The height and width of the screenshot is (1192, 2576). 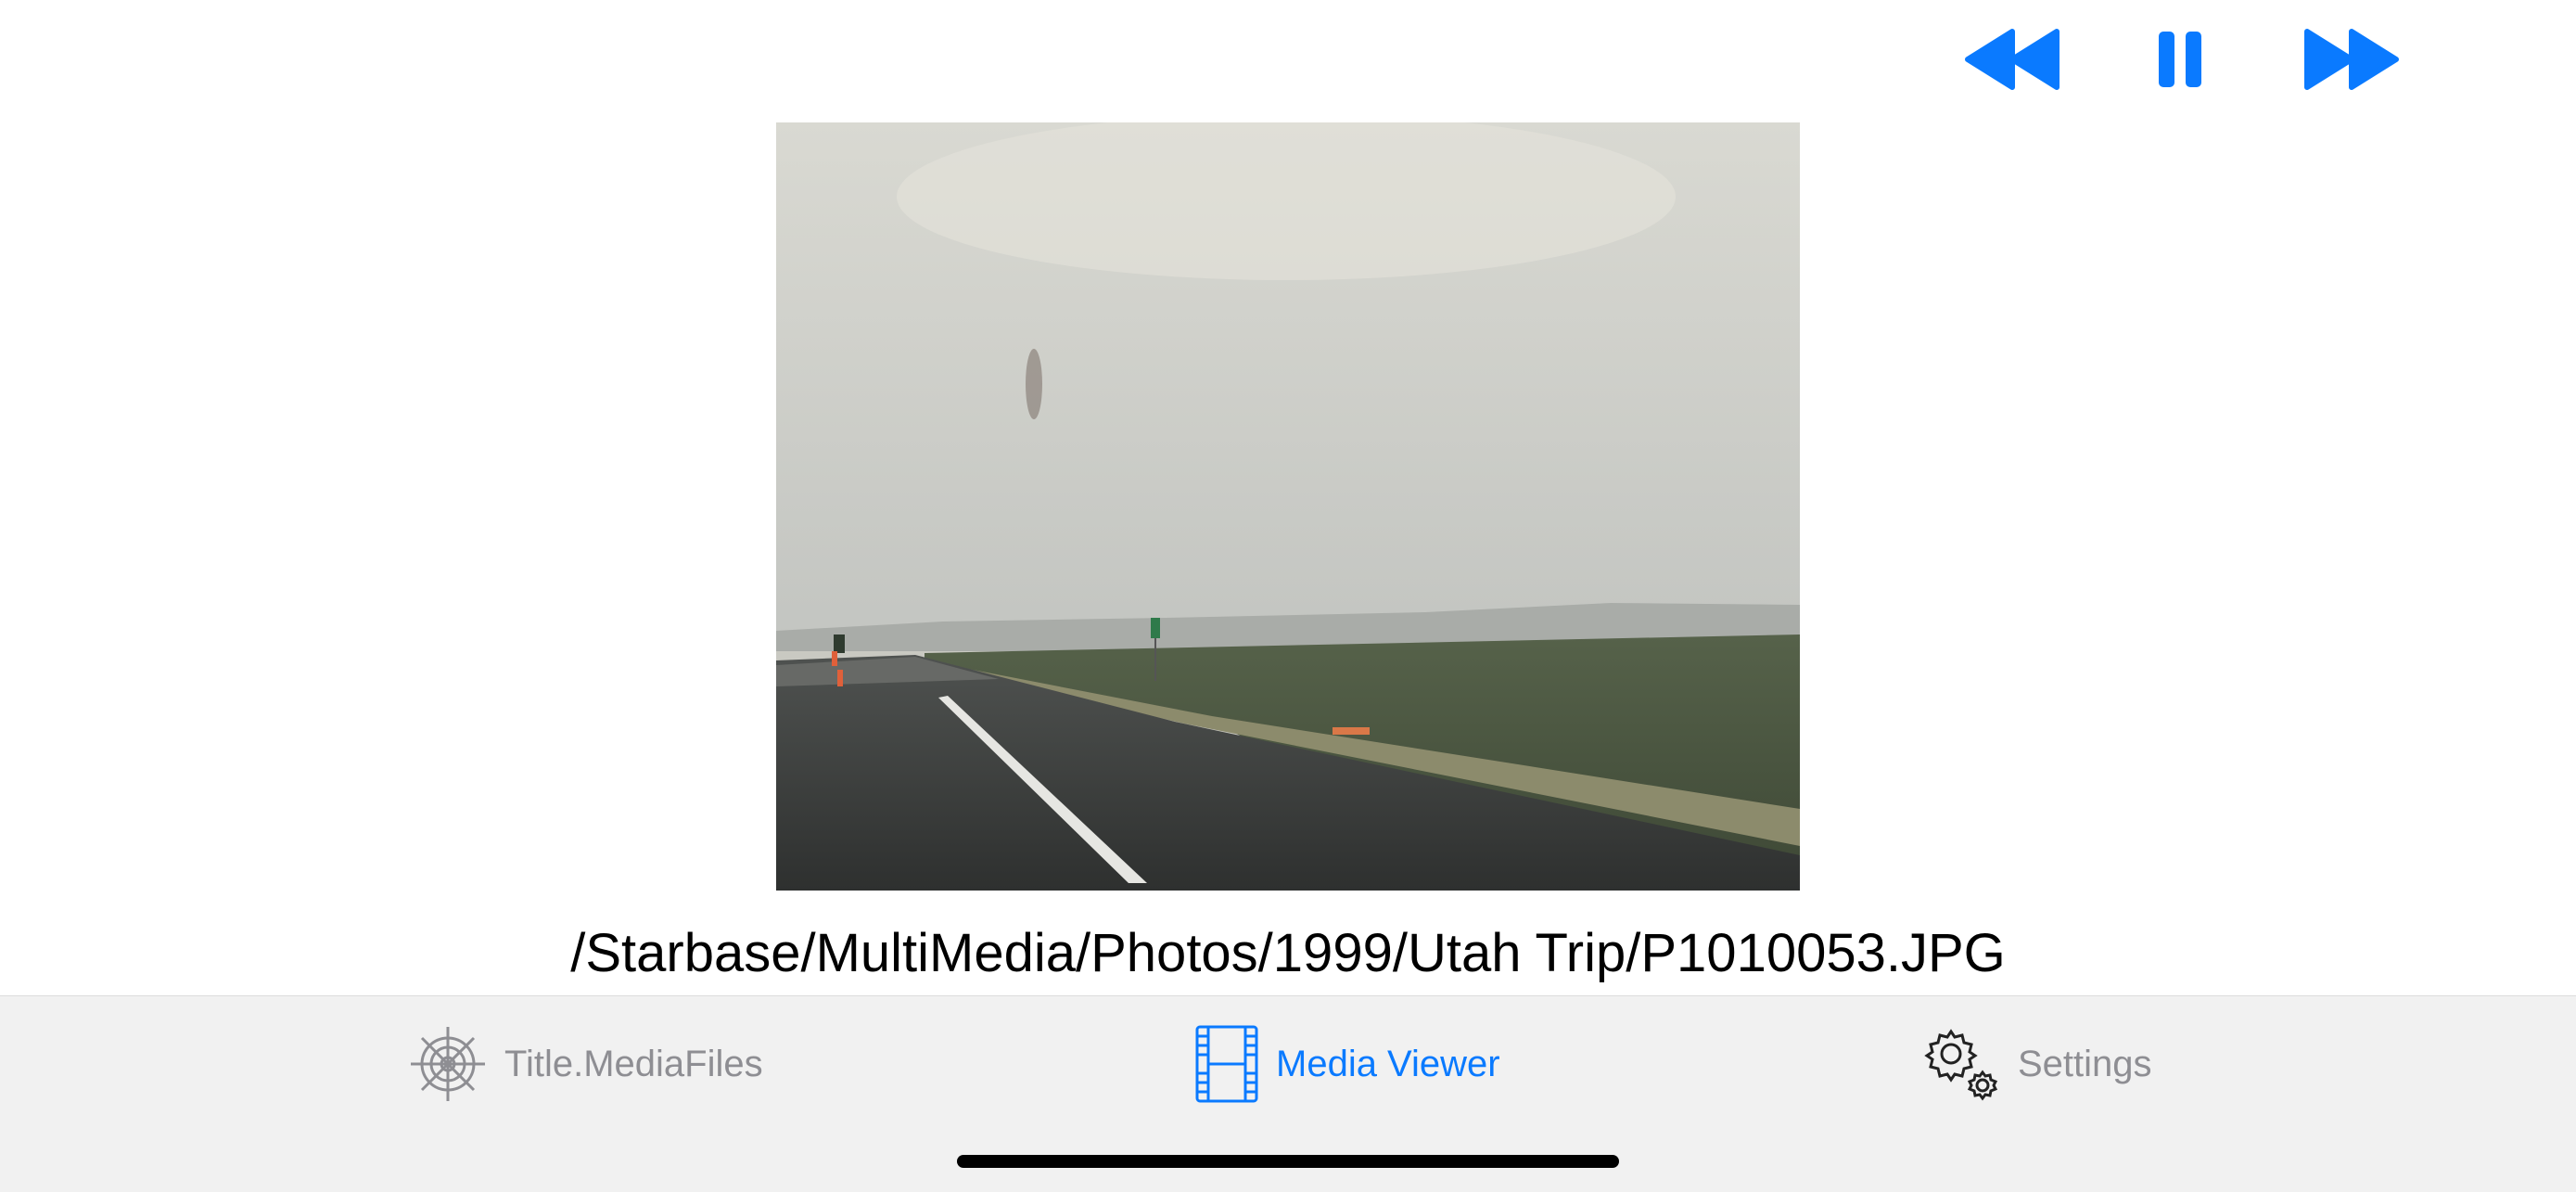 I want to click on media-controls, so click(x=1288, y=59).